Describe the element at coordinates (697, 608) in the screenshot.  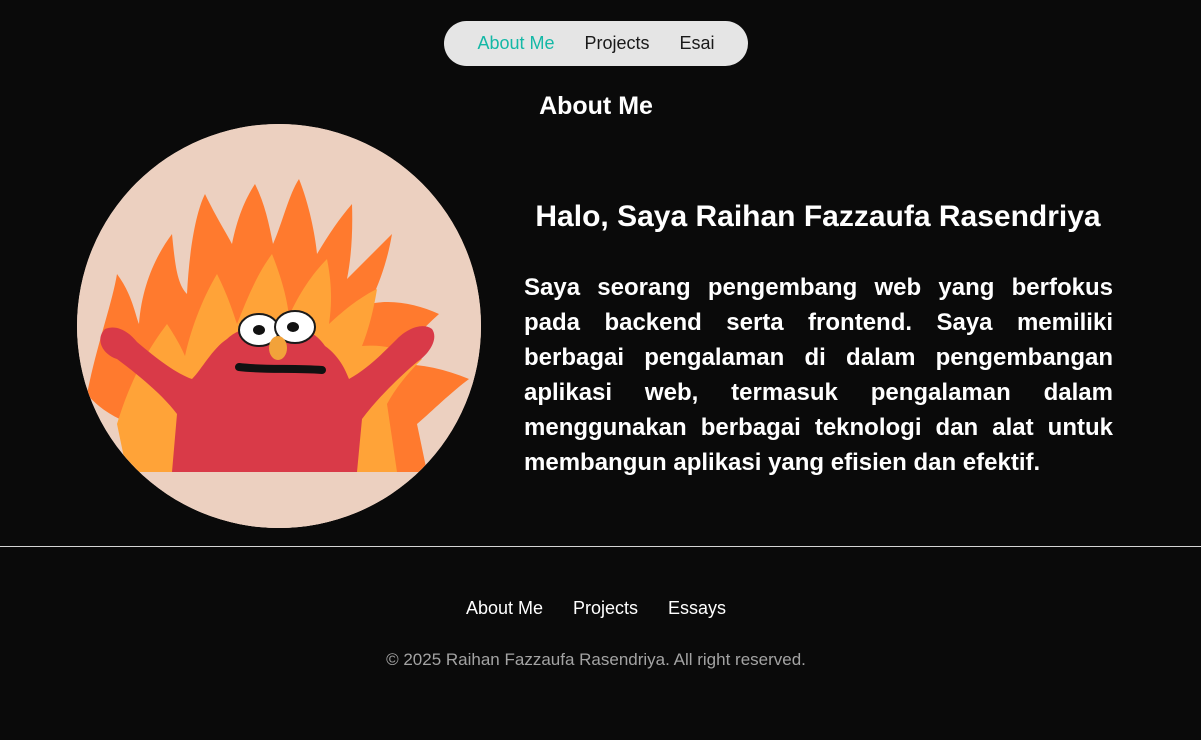
I see `footer-link-essays: Essays` at that location.